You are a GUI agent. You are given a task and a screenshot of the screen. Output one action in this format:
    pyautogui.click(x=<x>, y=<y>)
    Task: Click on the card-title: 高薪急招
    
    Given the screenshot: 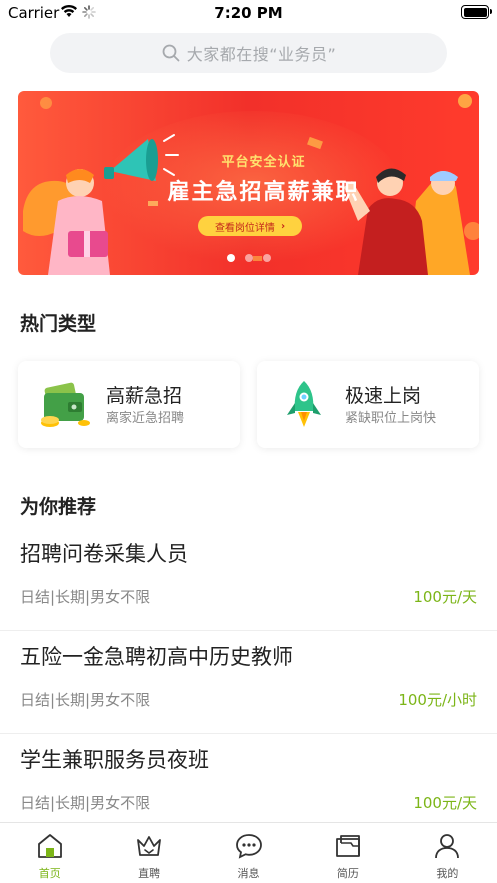 What is the action you would take?
    pyautogui.click(x=144, y=396)
    